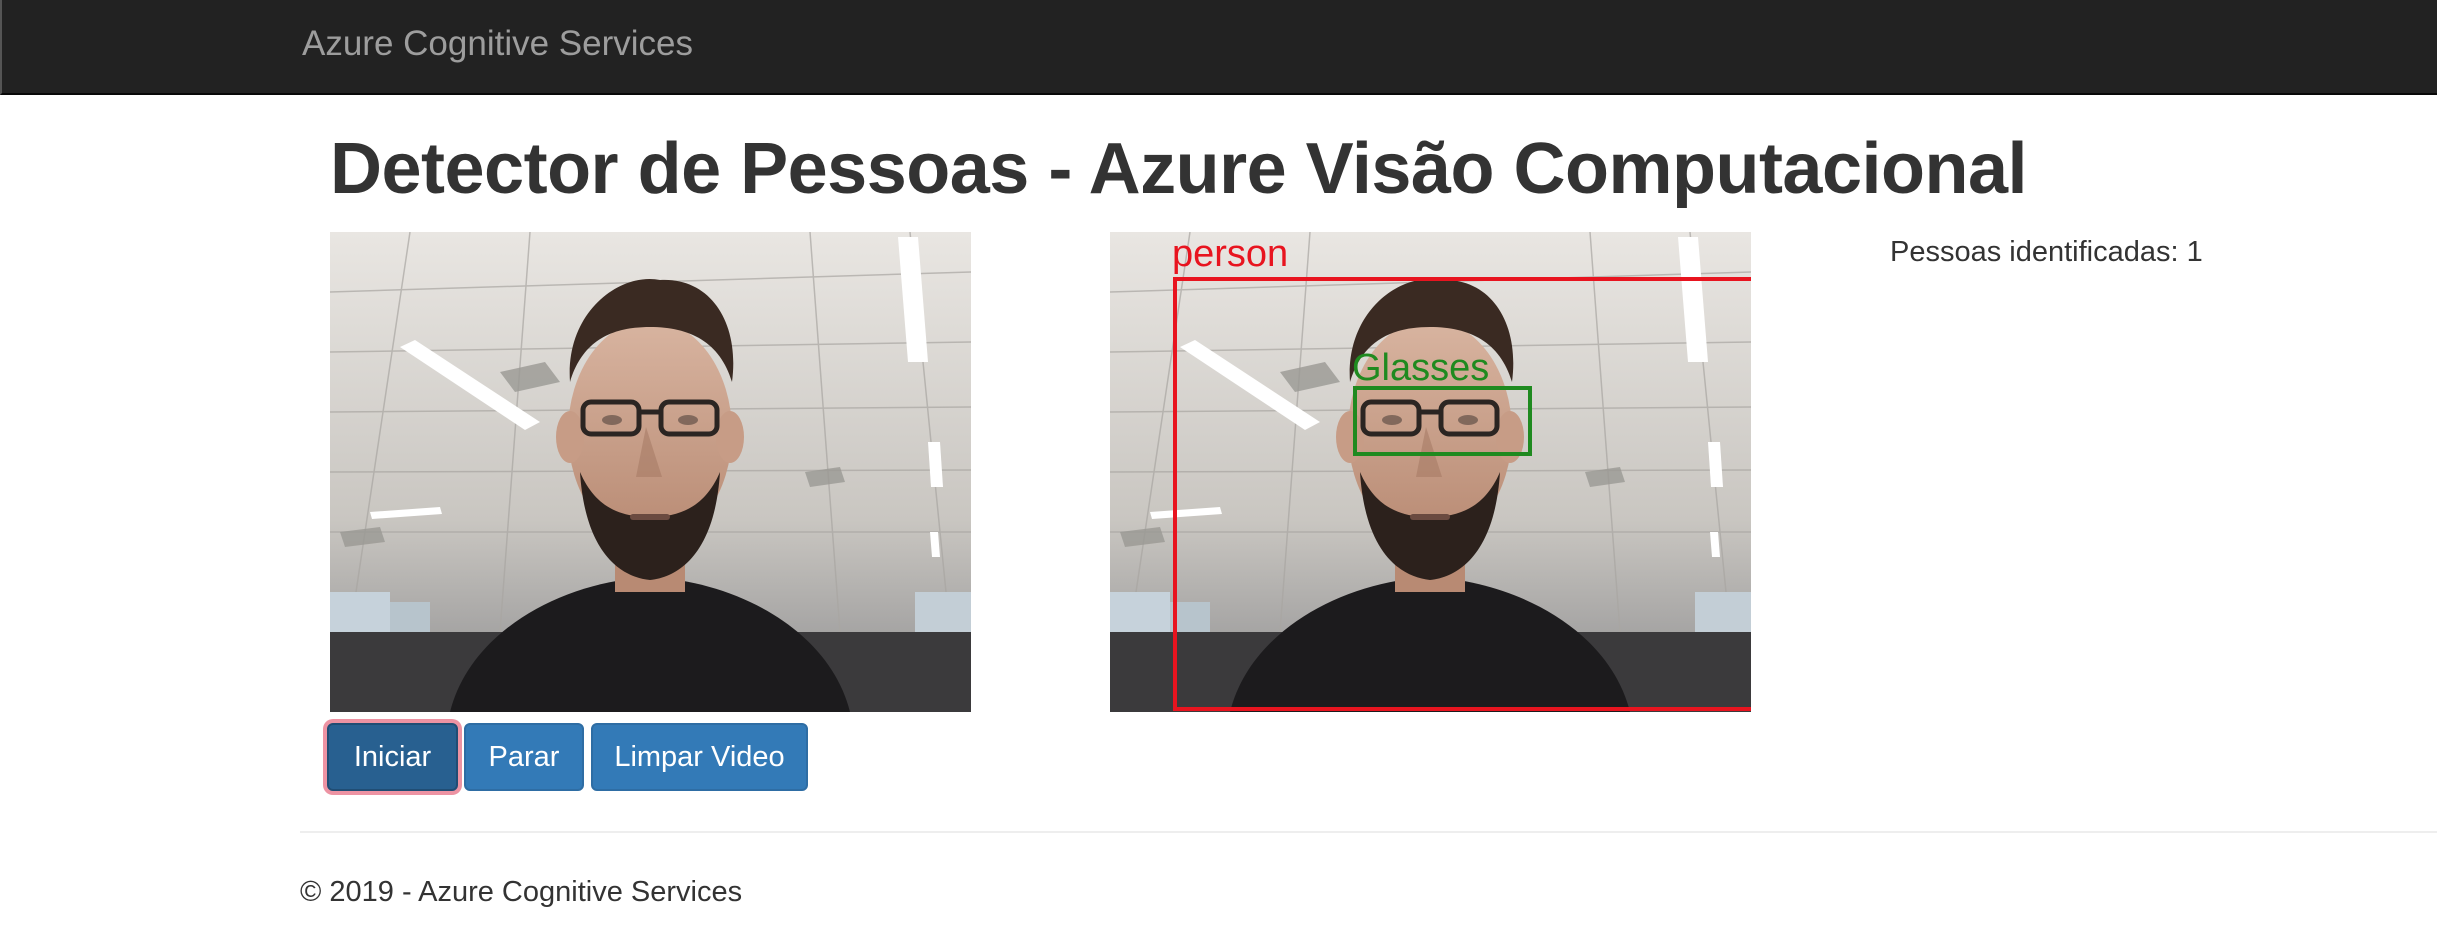 The height and width of the screenshot is (946, 2437). Describe the element at coordinates (699, 757) in the screenshot. I see `clear-video-button: Limpar Video` at that location.